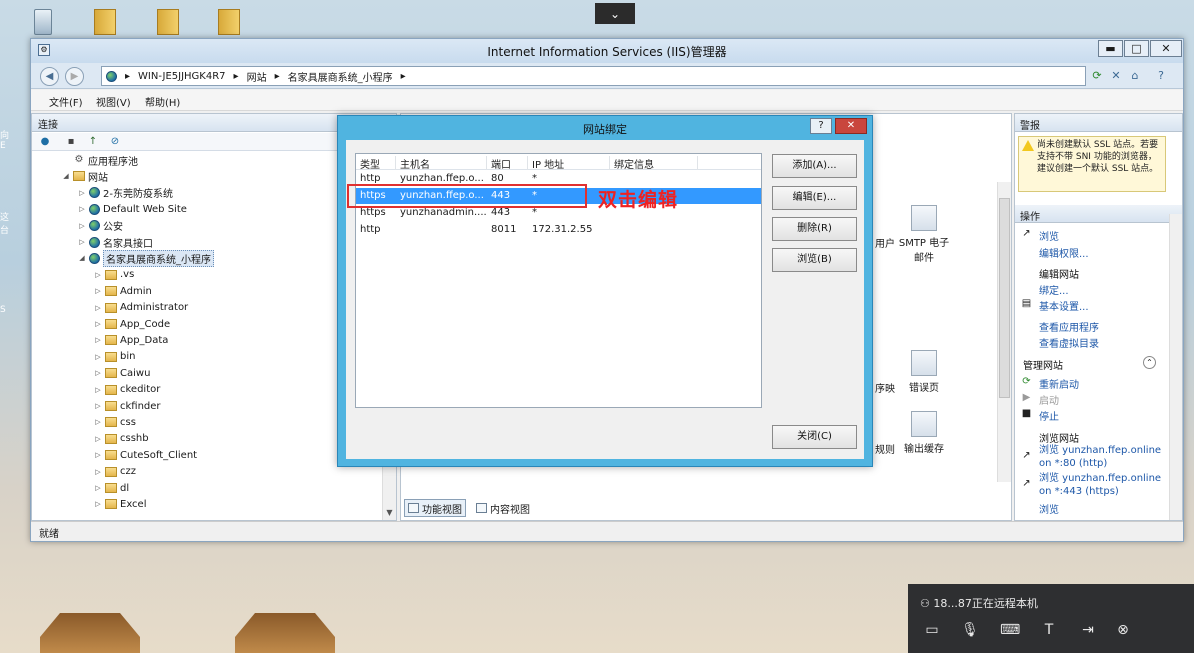 The height and width of the screenshot is (653, 1194). I want to click on tree-node: ⚙ 应用程序池, so click(100, 160).